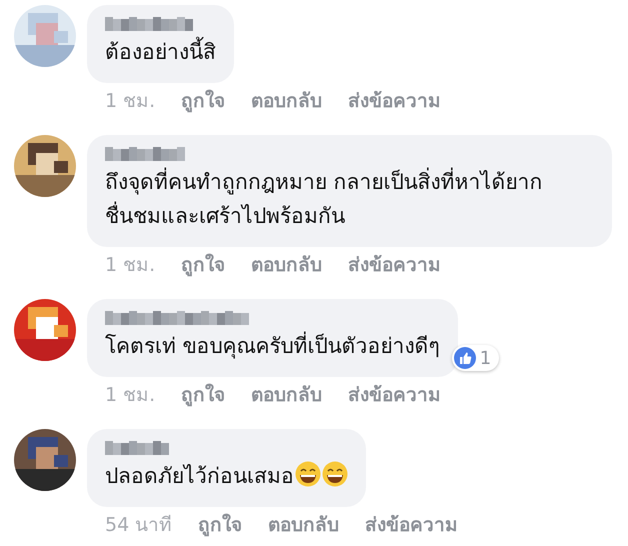  I want to click on comment-text: โคตรเท่ ขอบคุณครับที่เป็นตัวอย่างดีๆ, so click(272, 346).